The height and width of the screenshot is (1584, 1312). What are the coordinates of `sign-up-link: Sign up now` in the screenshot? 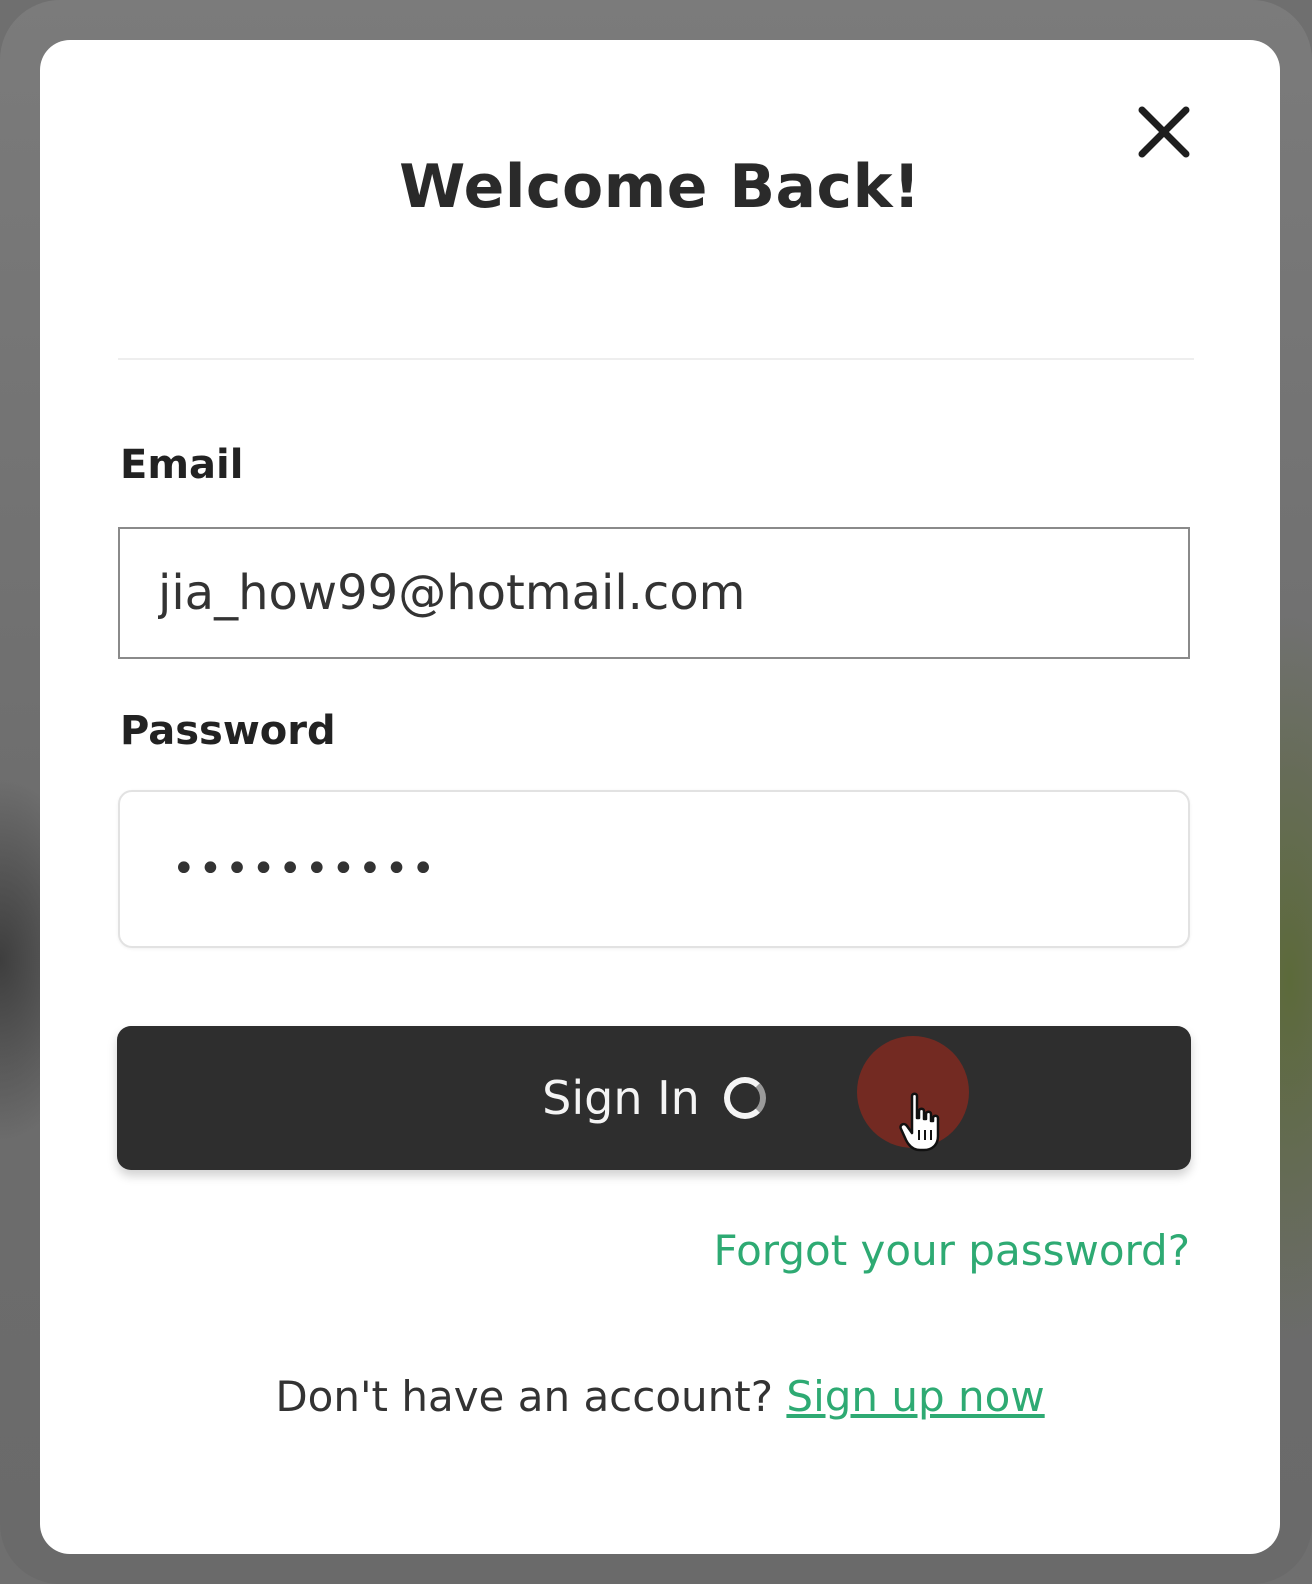 It's located at (915, 1396).